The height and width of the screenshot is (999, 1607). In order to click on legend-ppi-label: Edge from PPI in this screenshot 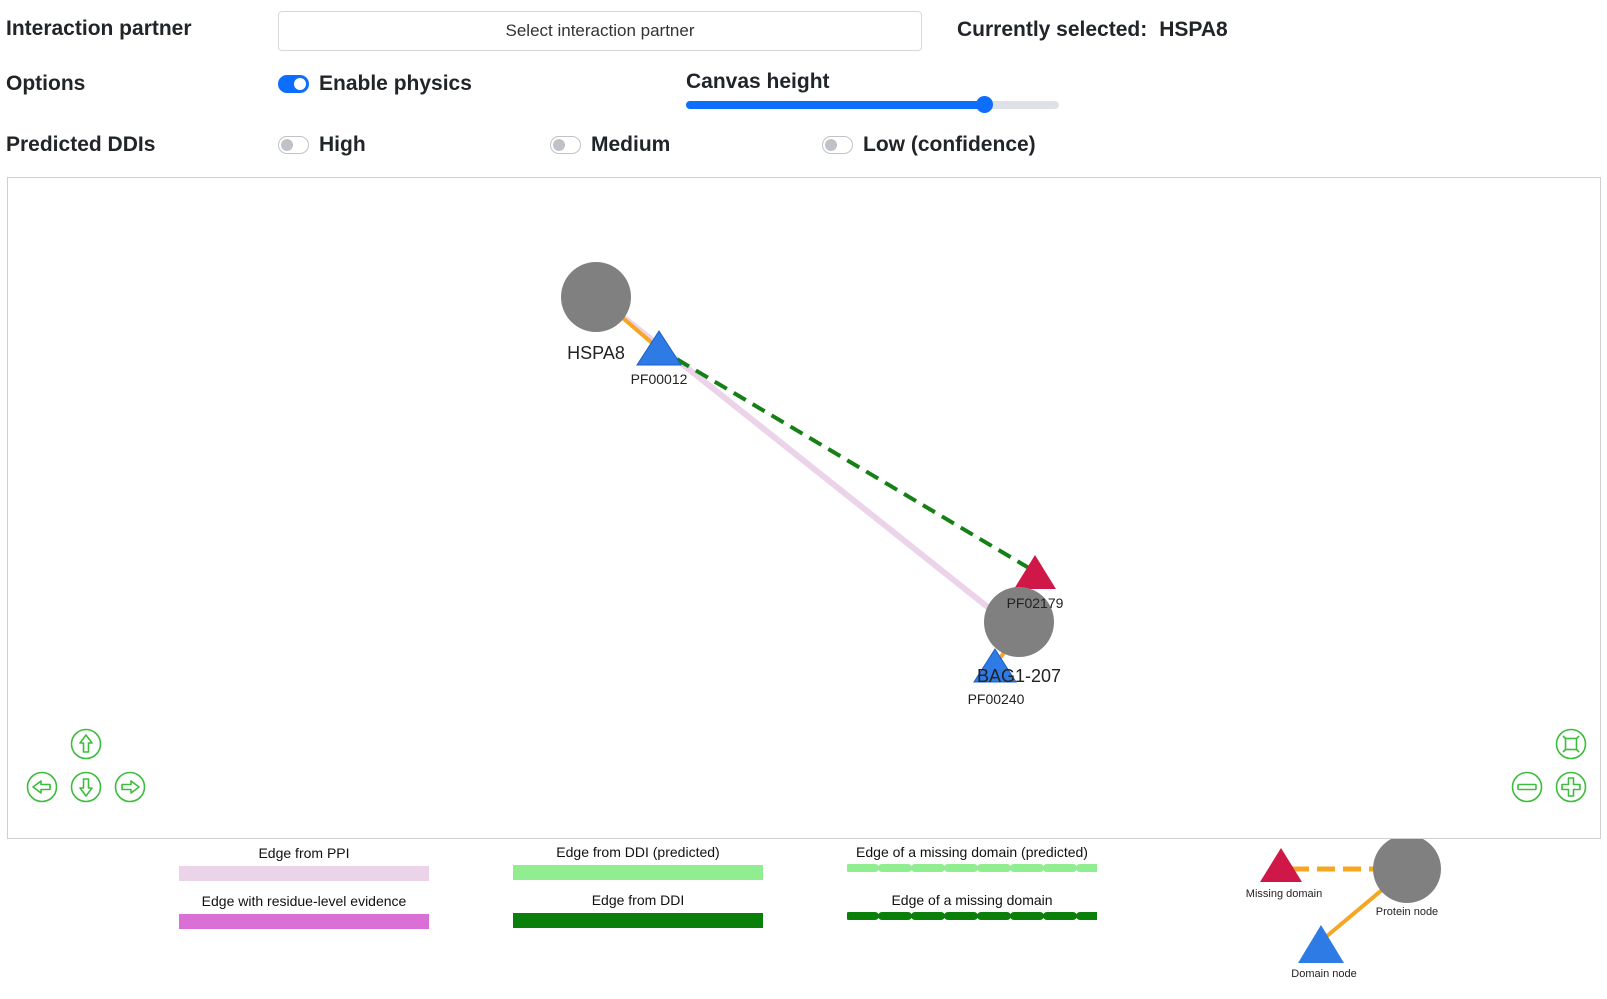, I will do `click(304, 853)`.